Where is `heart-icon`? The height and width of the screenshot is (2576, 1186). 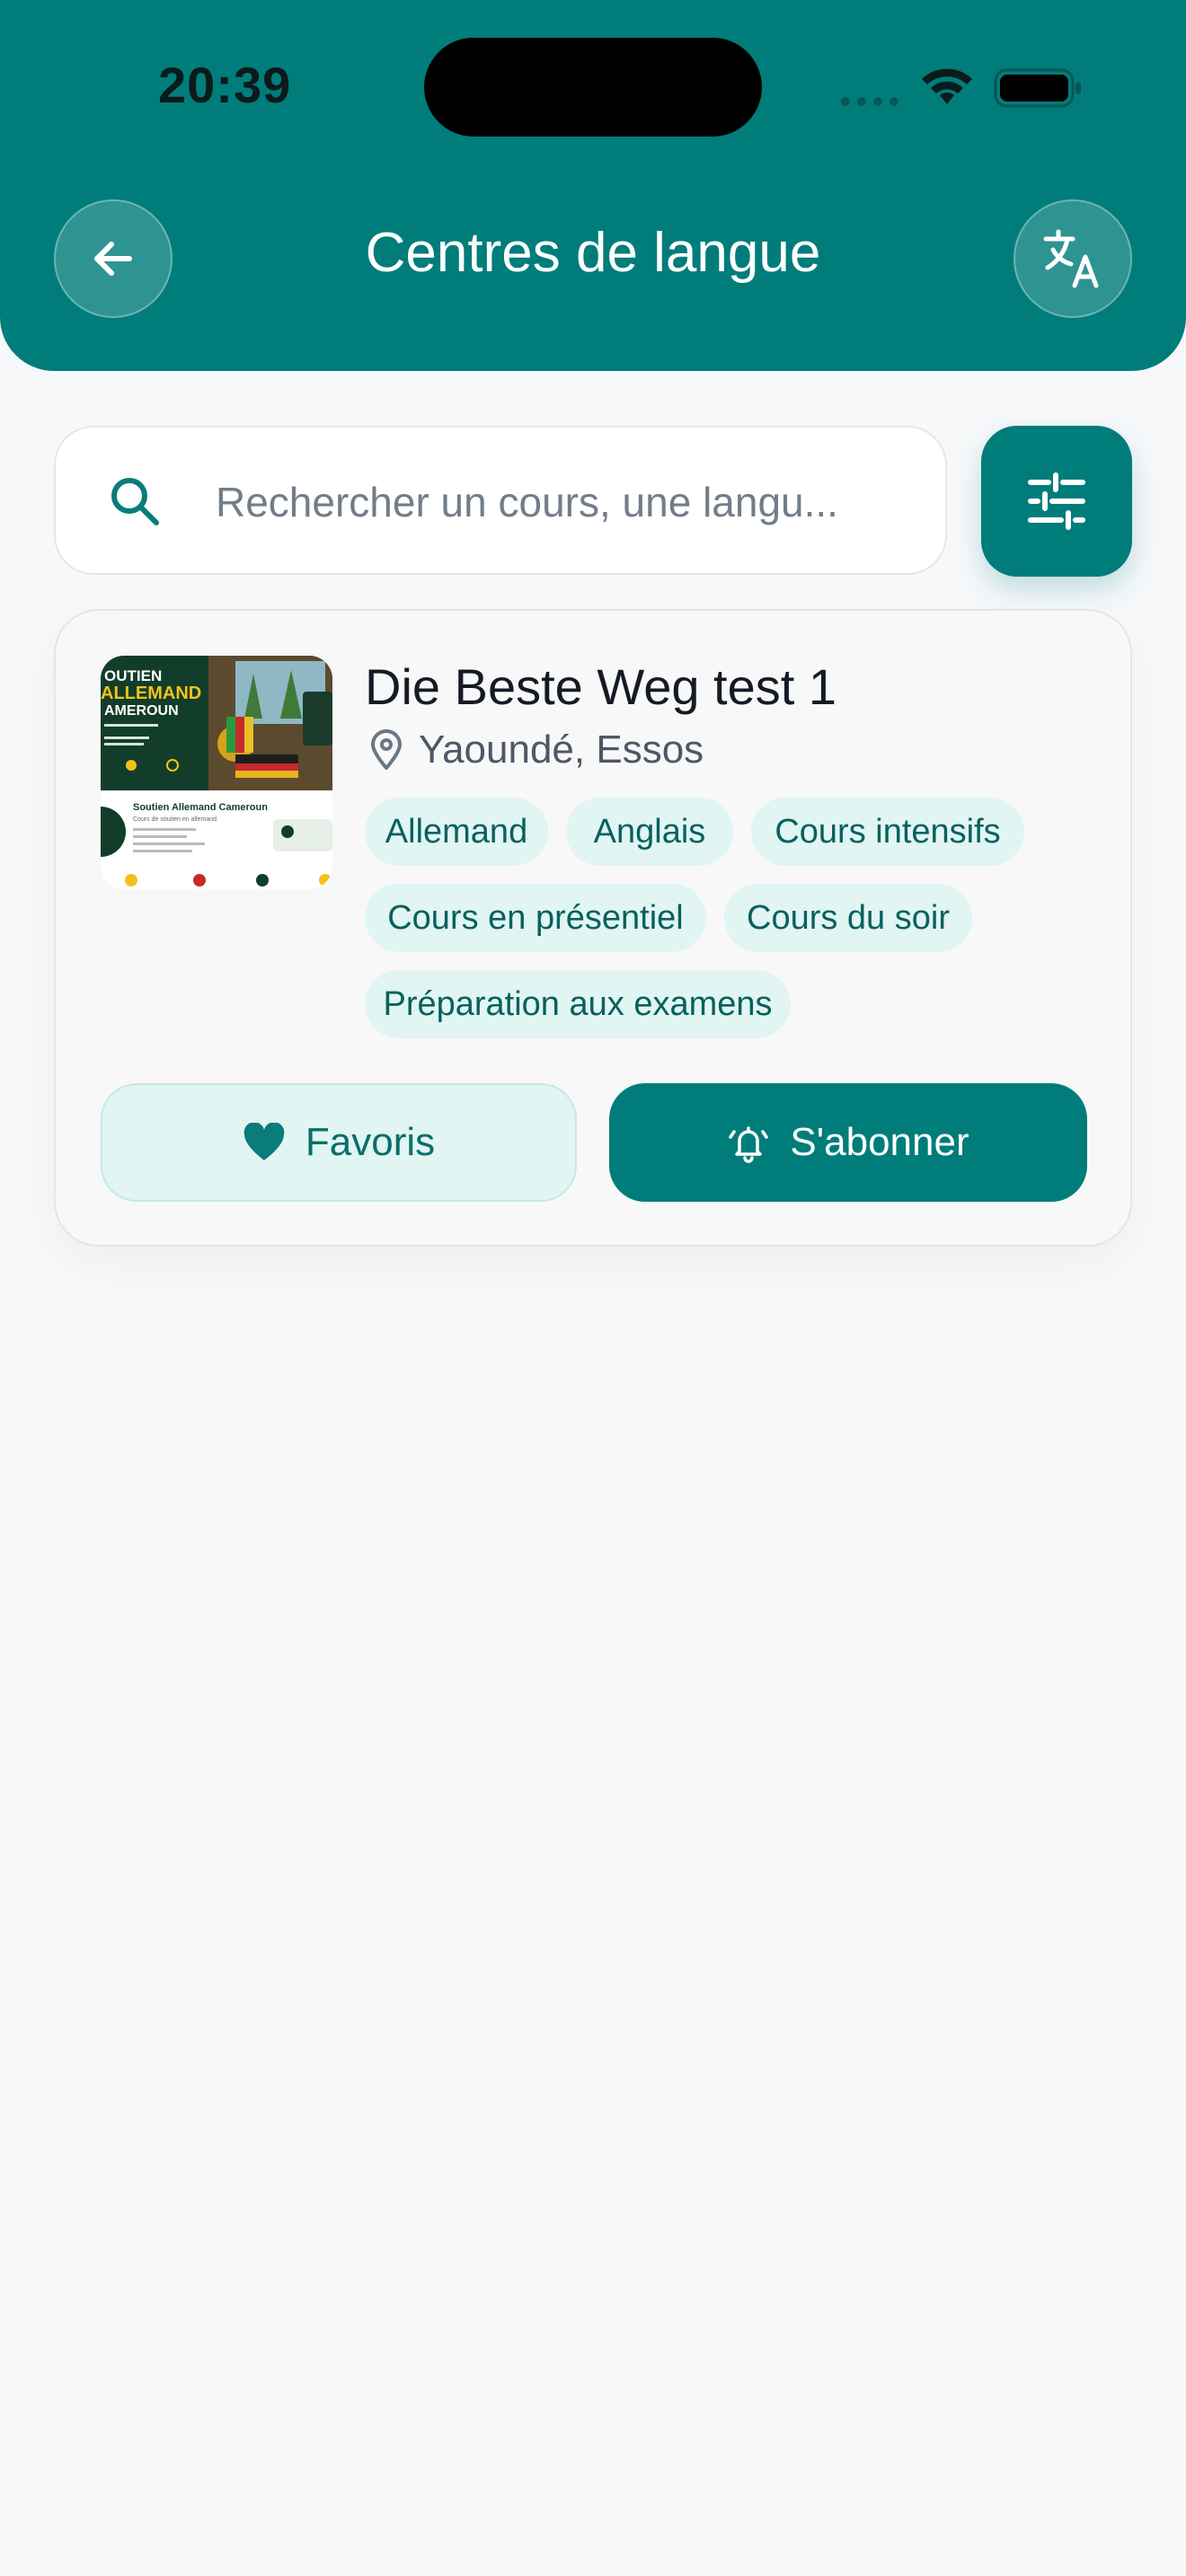
heart-icon is located at coordinates (264, 1141).